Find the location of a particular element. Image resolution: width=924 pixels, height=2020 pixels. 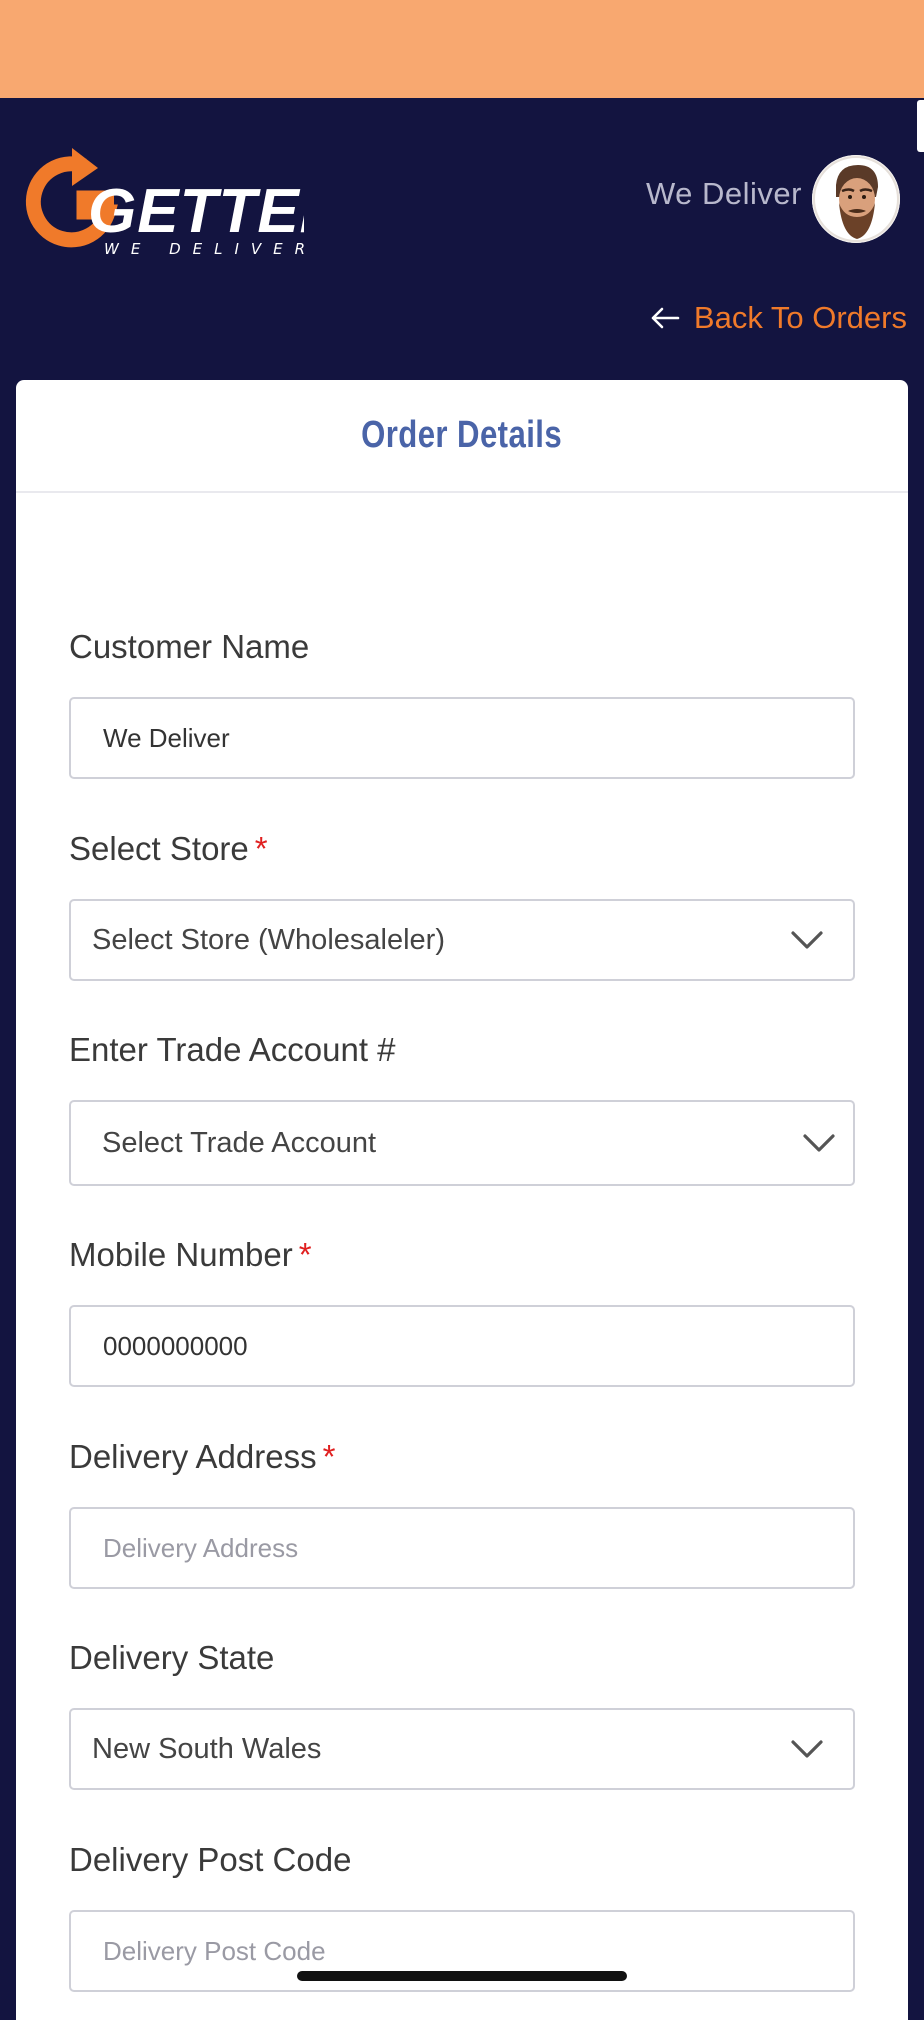

page-title: Order Details is located at coordinates (462, 435).